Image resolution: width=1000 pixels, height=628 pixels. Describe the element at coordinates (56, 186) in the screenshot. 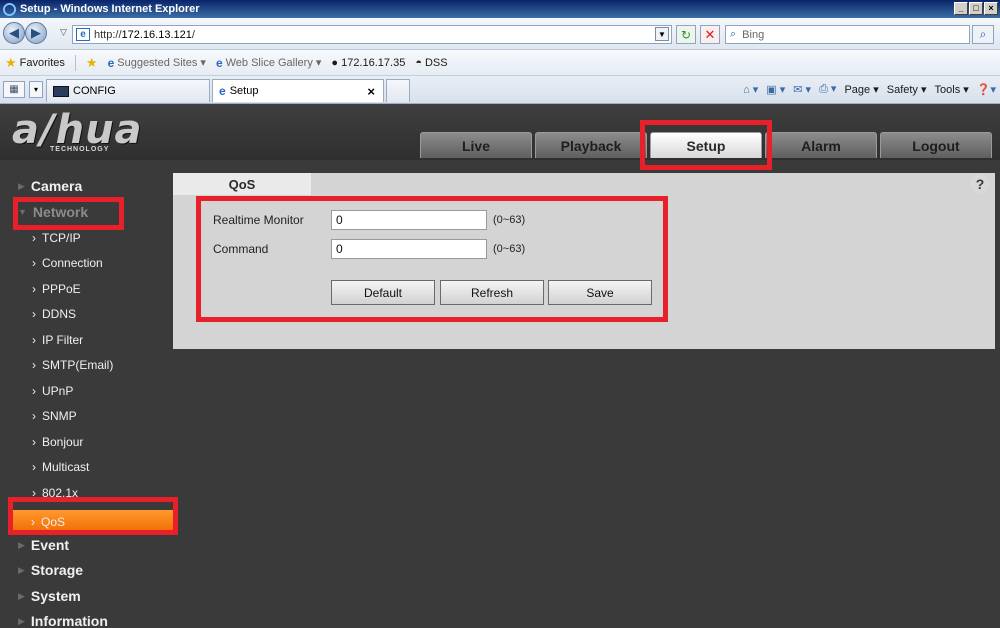

I see `sidebar-cat-label: Camera` at that location.